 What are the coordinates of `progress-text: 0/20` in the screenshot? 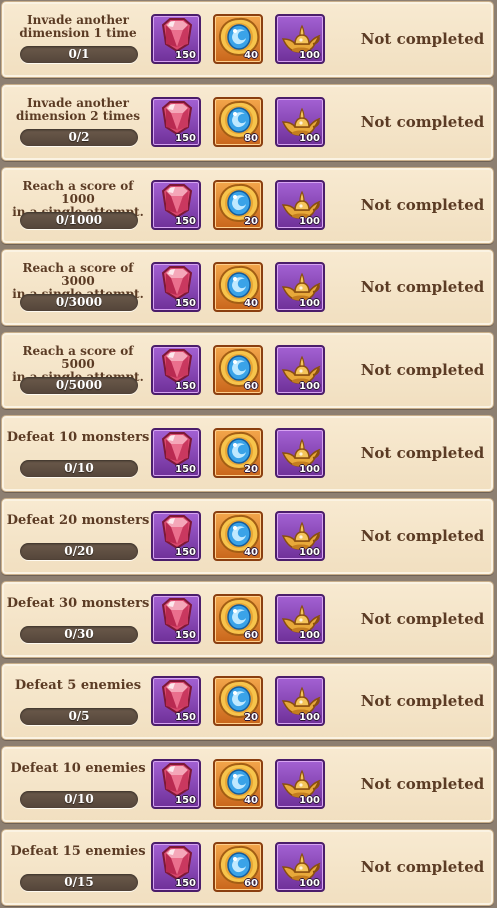 It's located at (79, 550).